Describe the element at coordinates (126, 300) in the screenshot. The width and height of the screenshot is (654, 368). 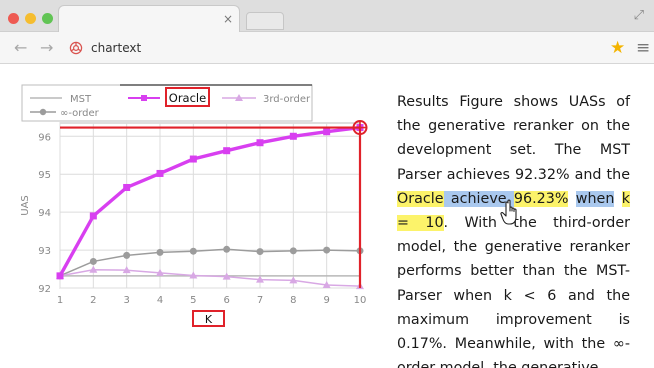
I see `x-tick-label: 3` at that location.